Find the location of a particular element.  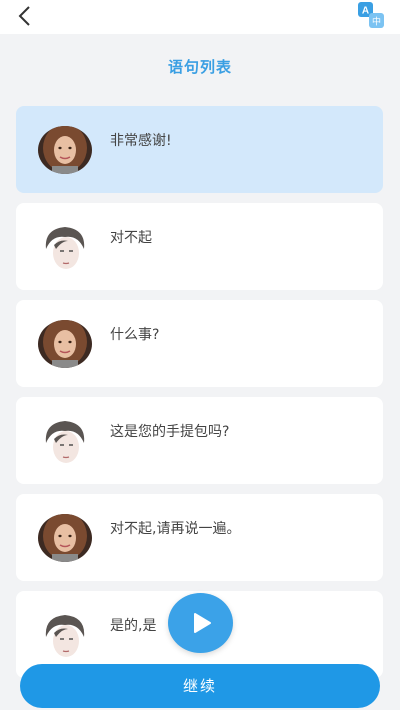

sentence-card: 这是您的手提包吗? is located at coordinates (199, 440).